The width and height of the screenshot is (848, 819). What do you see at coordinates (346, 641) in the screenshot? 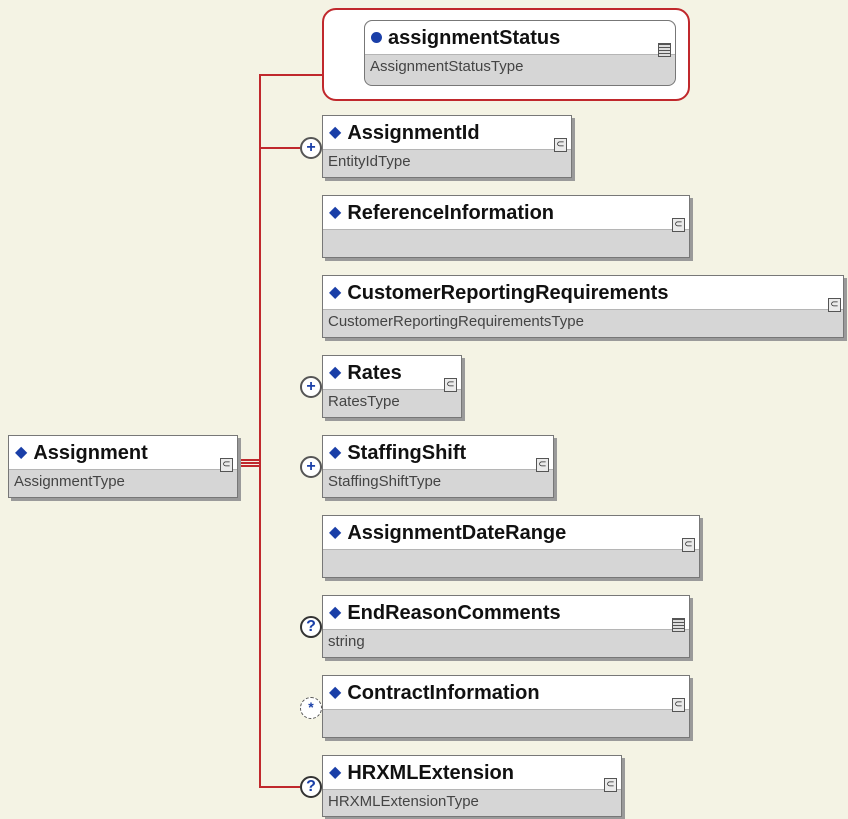
I see `element-type: string` at bounding box center [346, 641].